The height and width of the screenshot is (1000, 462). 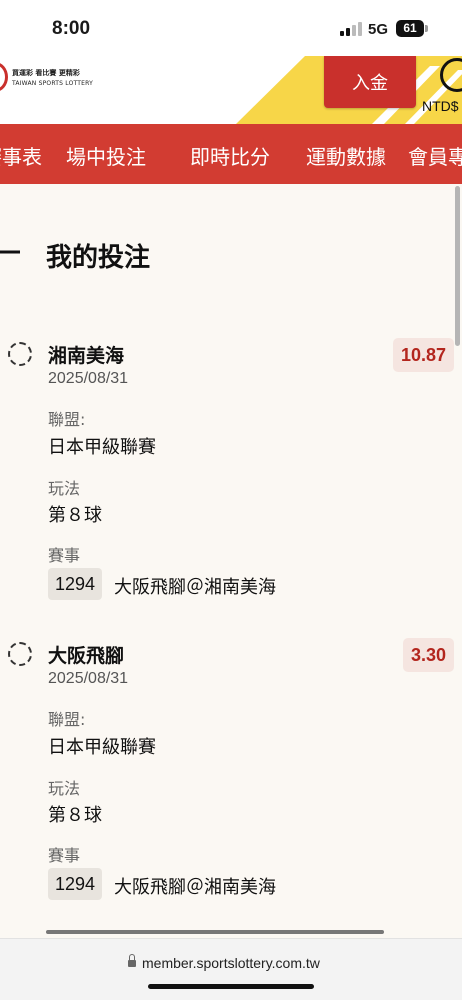 I want to click on main-nav: 賽事表 場中投注 即時比分 運動數據 會員專區, so click(x=231, y=154).